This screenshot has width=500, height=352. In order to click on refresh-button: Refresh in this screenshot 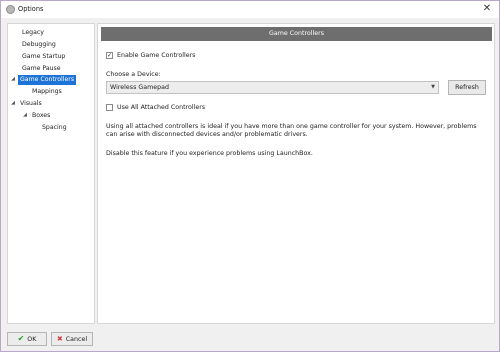, I will do `click(467, 87)`.